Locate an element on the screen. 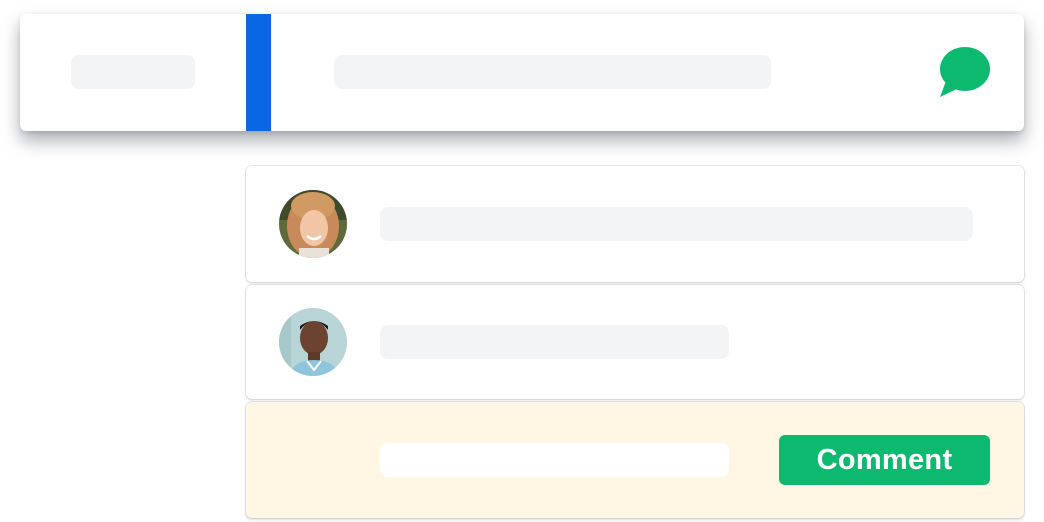 The image size is (1044, 522). man-avatar-icon is located at coordinates (313, 342).